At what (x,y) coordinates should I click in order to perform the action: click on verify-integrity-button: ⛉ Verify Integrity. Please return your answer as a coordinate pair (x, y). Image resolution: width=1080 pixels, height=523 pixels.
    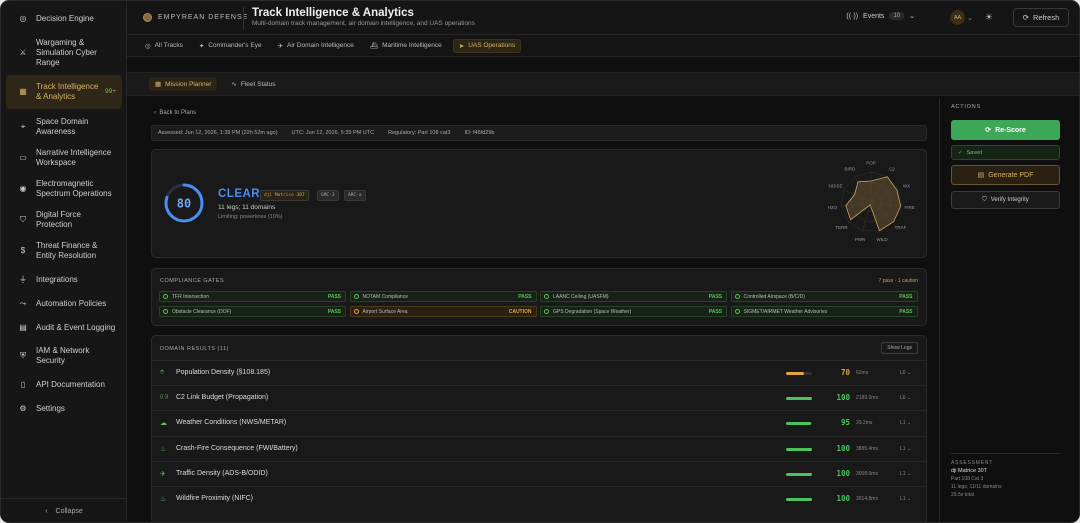
    Looking at the image, I should click on (1005, 200).